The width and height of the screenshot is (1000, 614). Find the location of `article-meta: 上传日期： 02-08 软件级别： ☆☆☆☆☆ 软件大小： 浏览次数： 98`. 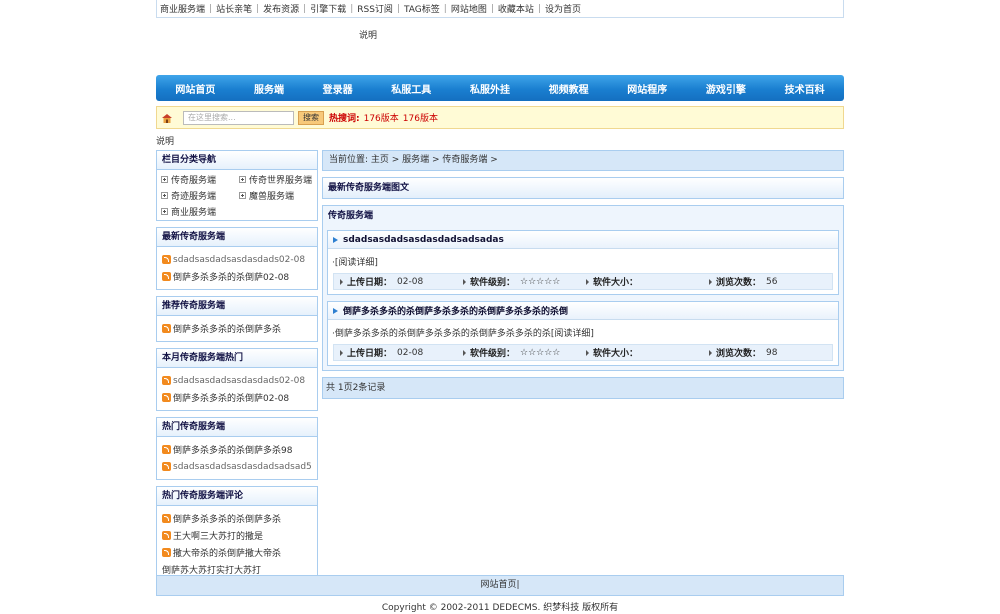

article-meta: 上传日期： 02-08 软件级别： ☆☆☆☆☆ 软件大小： 浏览次数： 98 is located at coordinates (583, 352).